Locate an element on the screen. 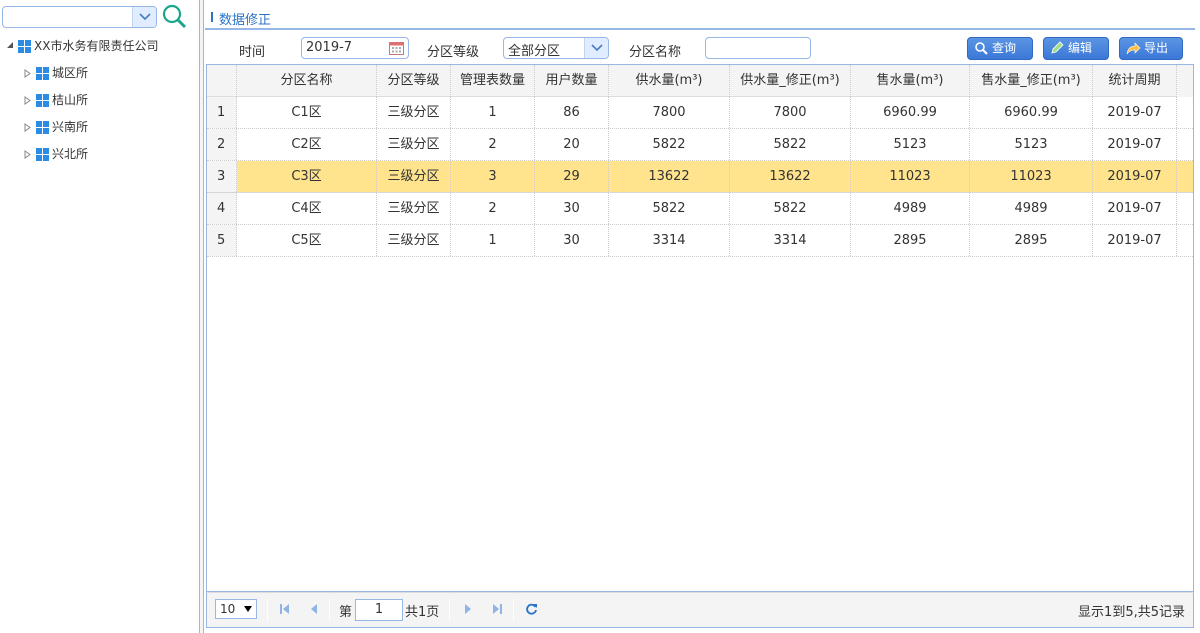  refresh-icon is located at coordinates (531, 609).